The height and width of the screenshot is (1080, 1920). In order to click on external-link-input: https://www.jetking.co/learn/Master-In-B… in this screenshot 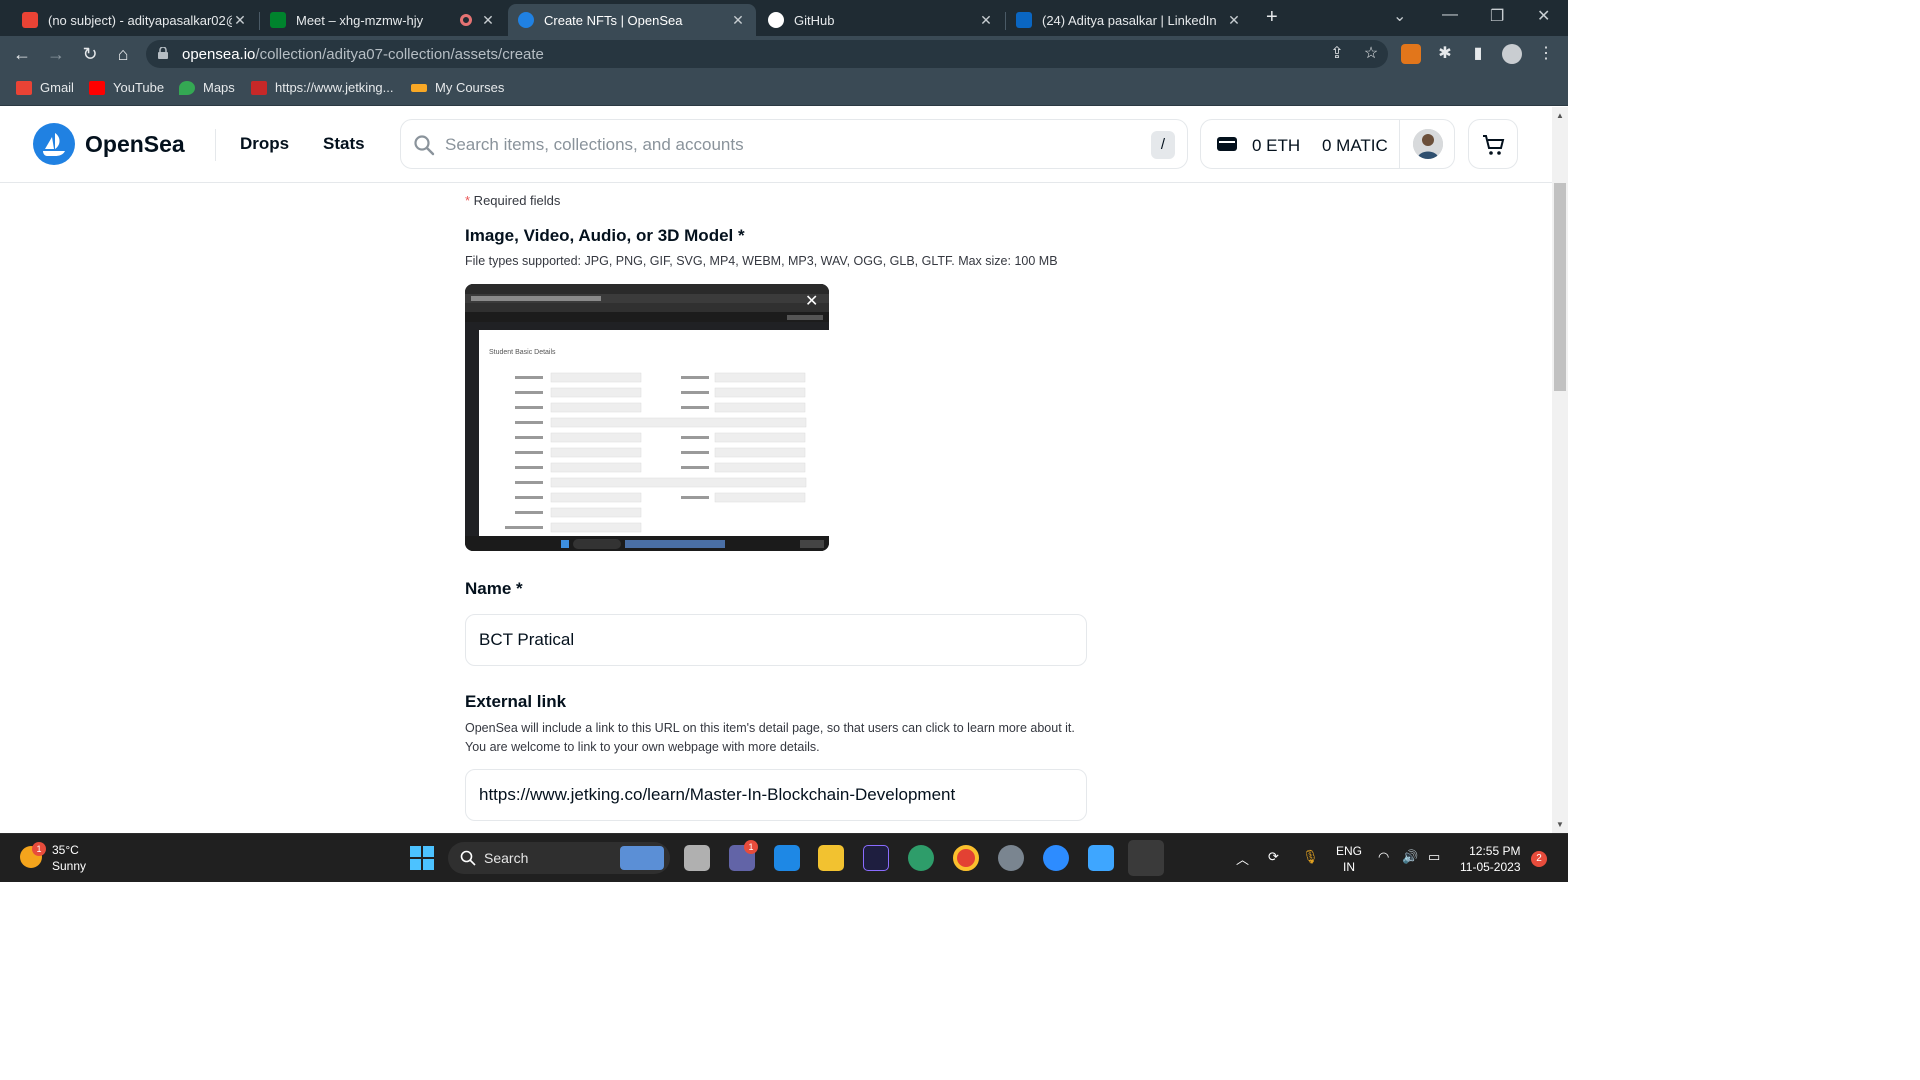, I will do `click(776, 795)`.